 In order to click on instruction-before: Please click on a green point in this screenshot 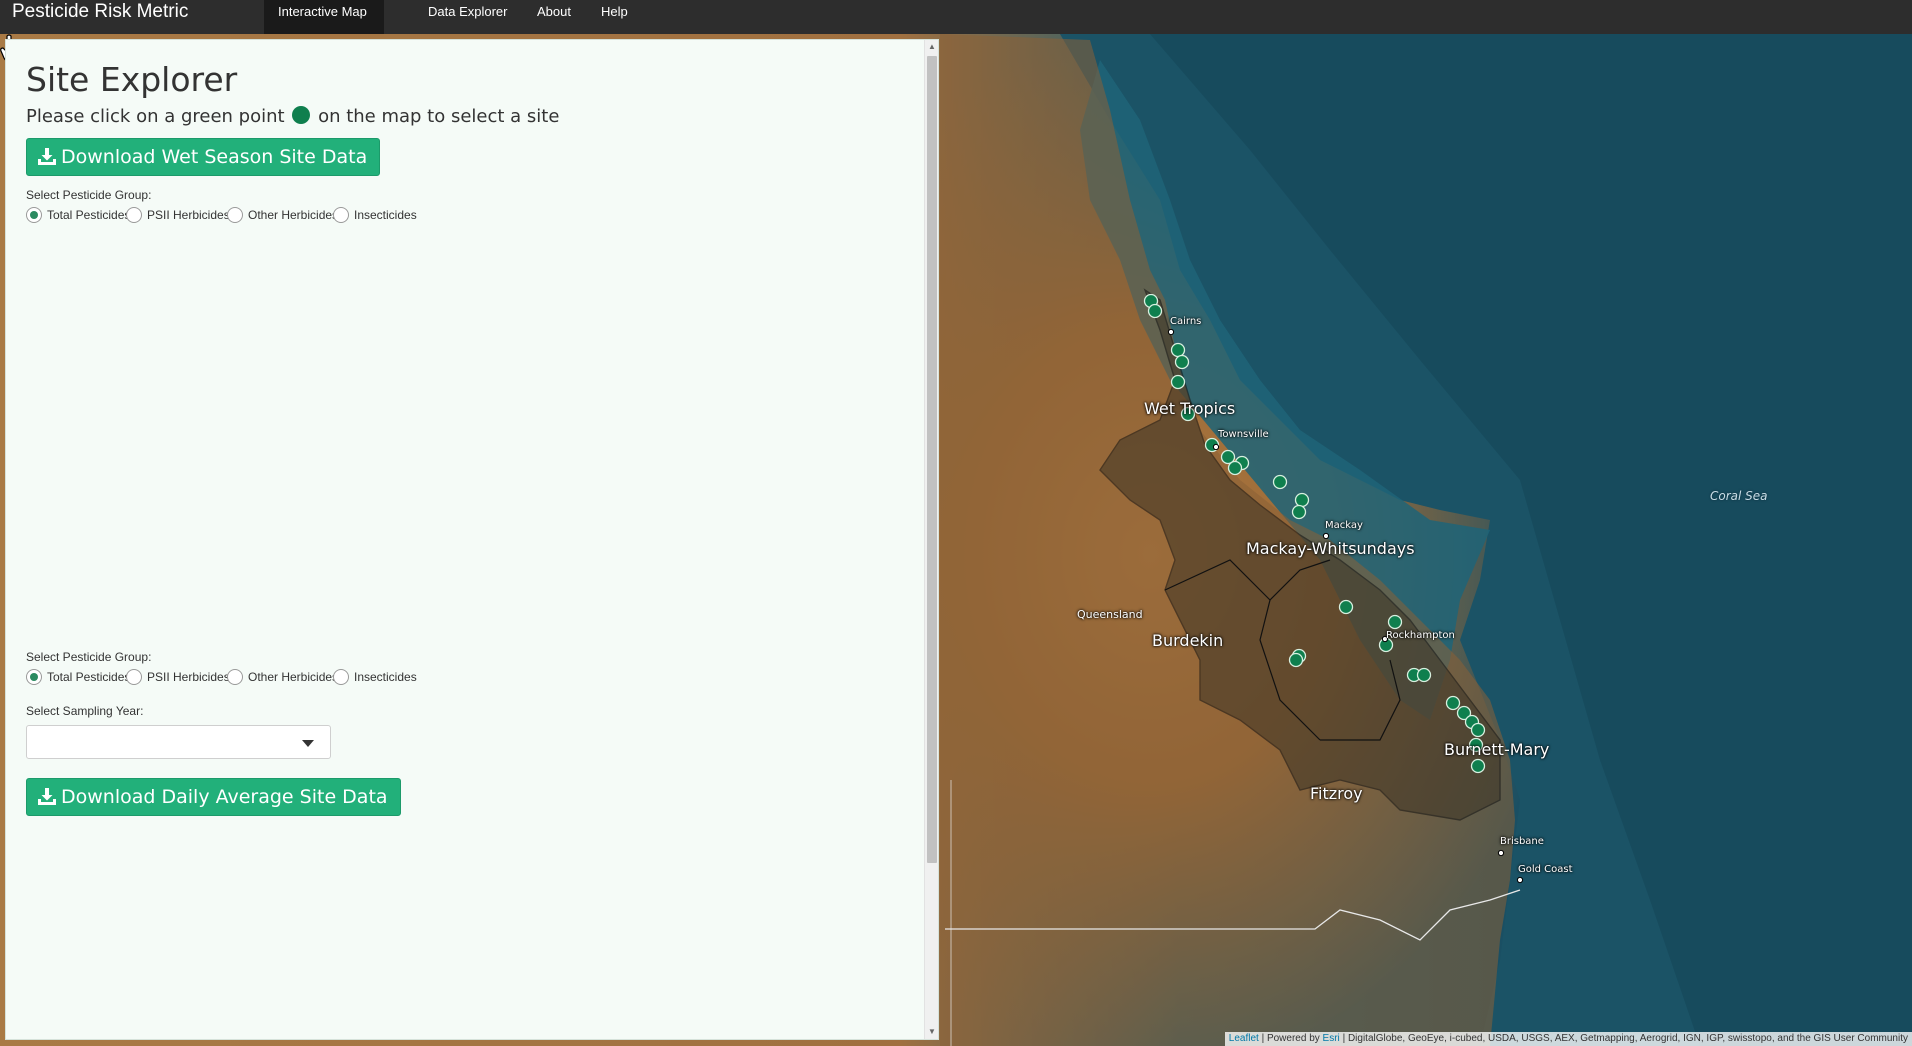, I will do `click(155, 116)`.